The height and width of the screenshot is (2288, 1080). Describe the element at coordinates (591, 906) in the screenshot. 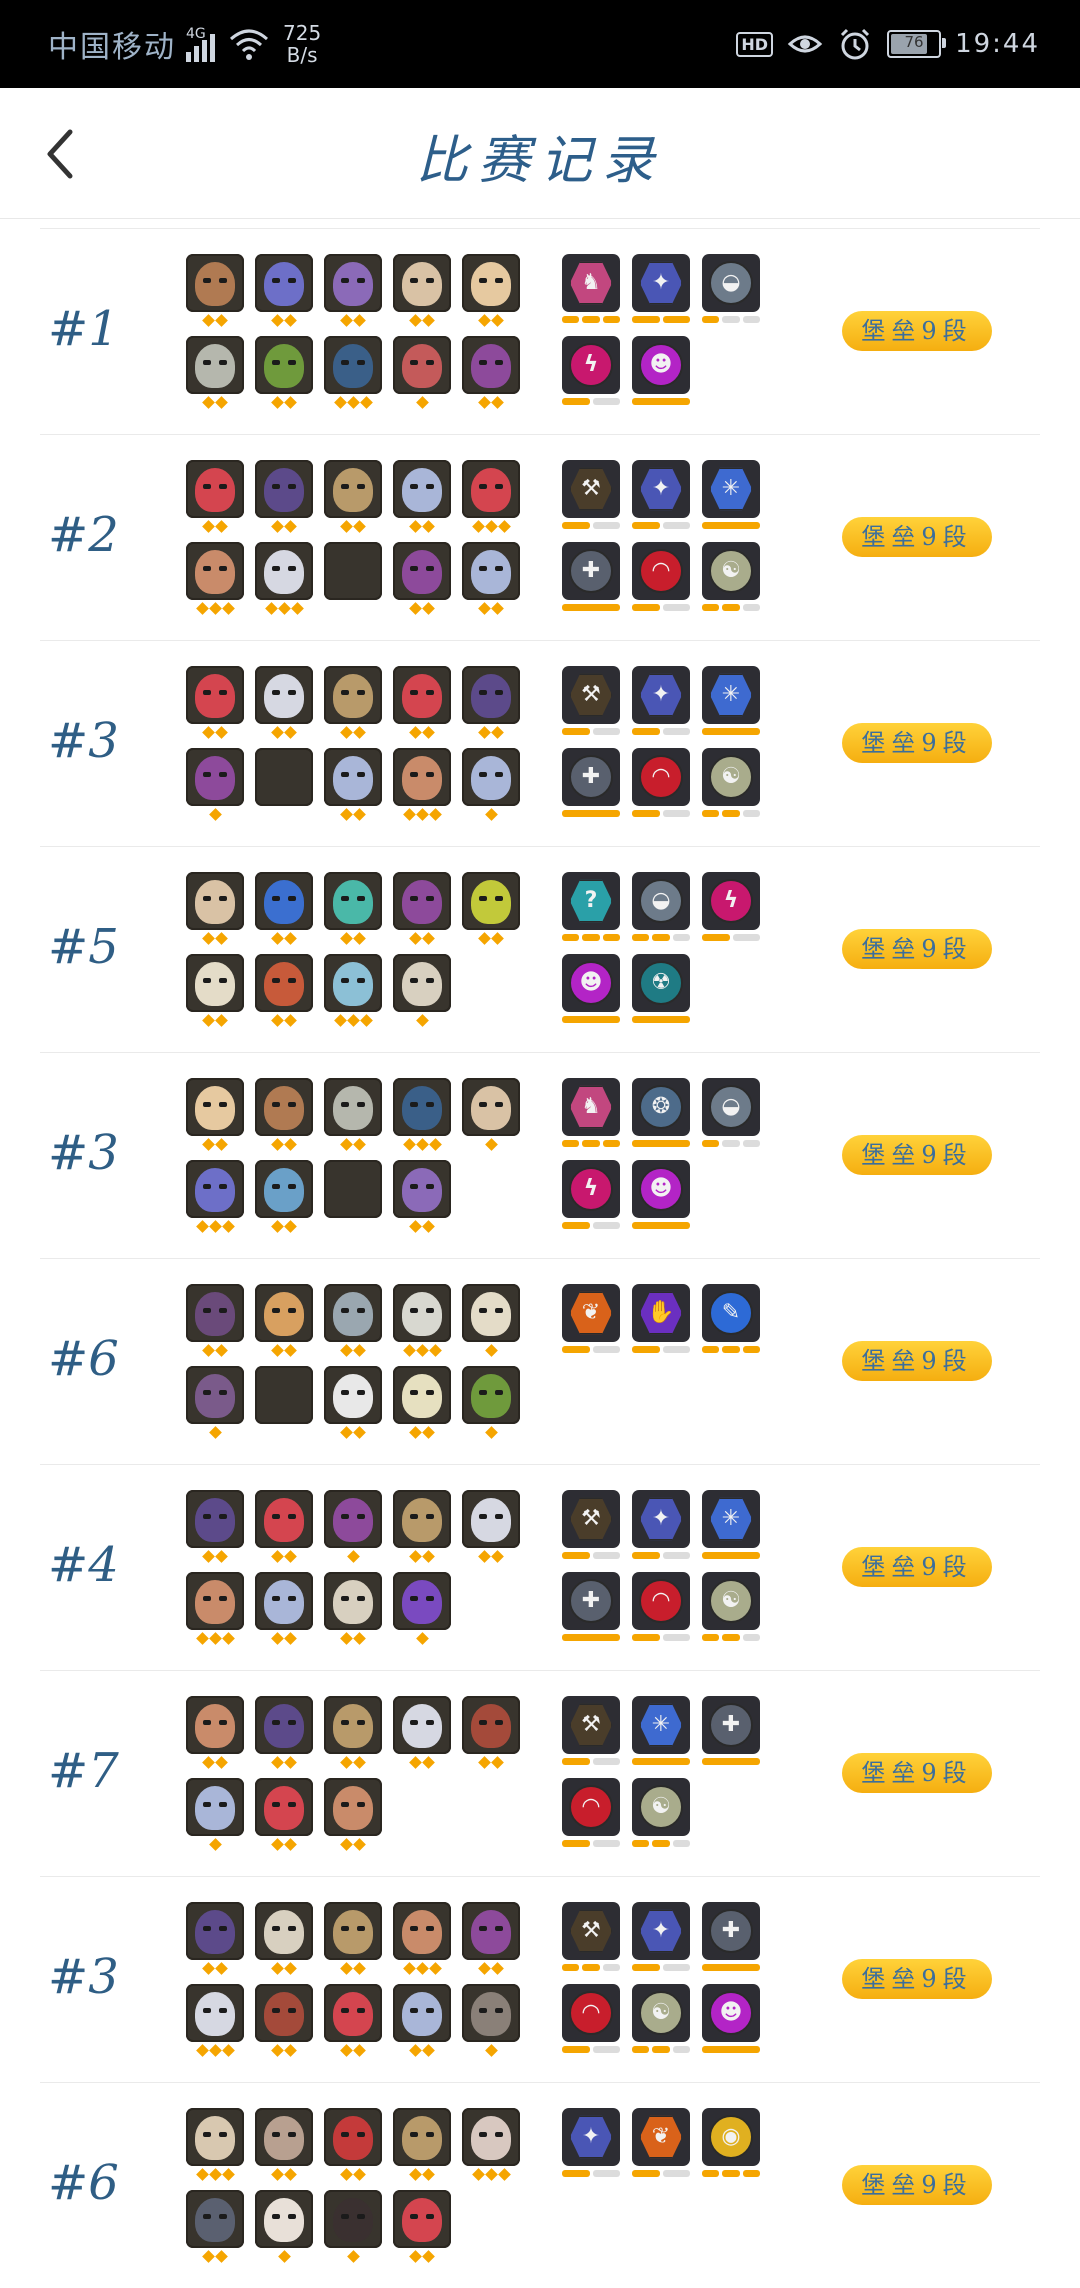

I see `synergy: ?` at that location.